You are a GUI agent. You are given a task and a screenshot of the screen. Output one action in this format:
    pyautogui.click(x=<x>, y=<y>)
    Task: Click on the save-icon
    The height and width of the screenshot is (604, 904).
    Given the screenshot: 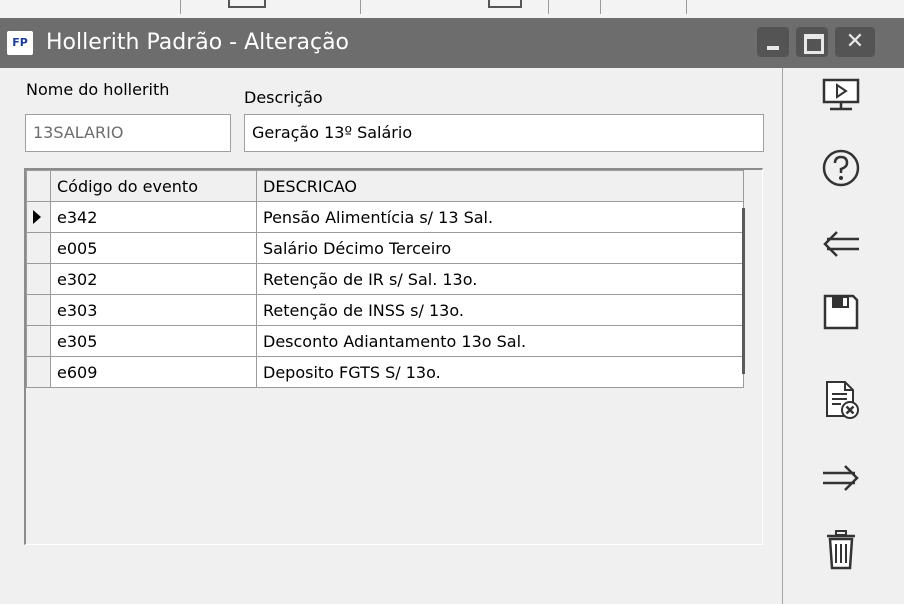 What is the action you would take?
    pyautogui.click(x=841, y=312)
    